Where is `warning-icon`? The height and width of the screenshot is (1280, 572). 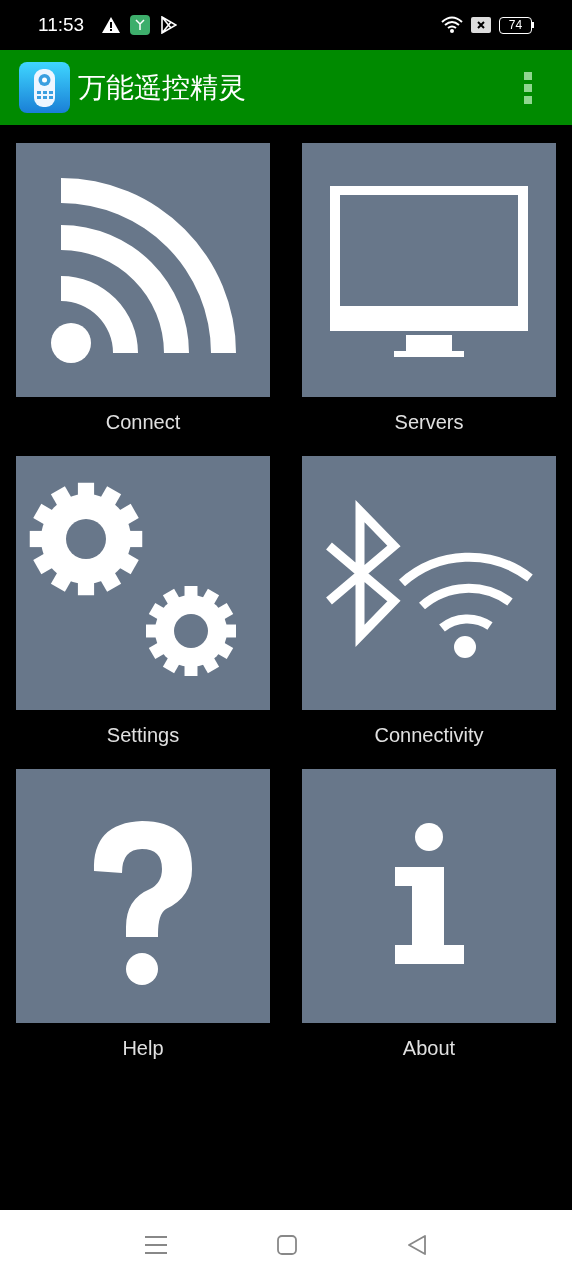 warning-icon is located at coordinates (111, 25).